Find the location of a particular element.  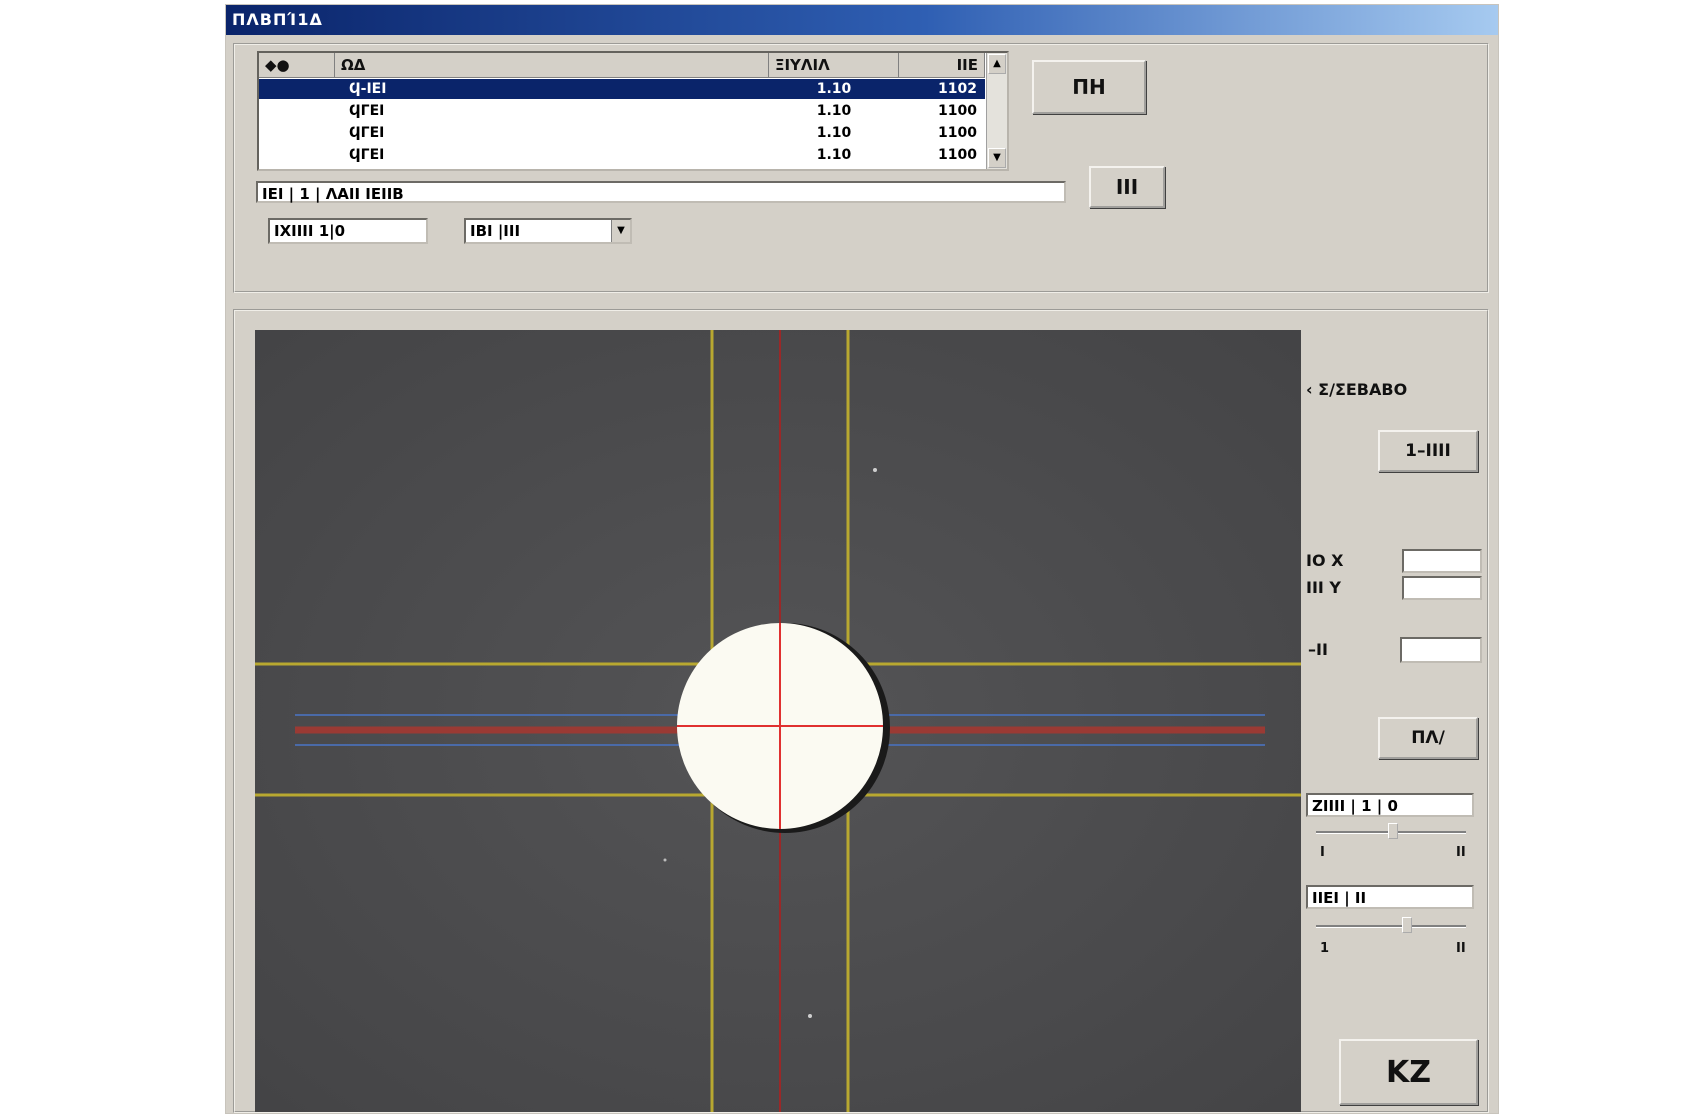

coord-y-label: ΙΙΙ Y is located at coordinates (1324, 587).